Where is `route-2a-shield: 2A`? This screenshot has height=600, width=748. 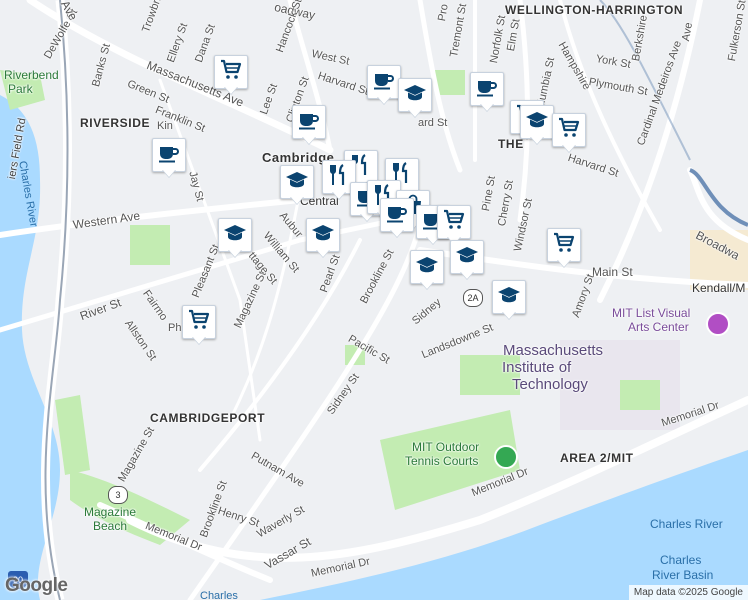
route-2a-shield: 2A is located at coordinates (473, 298).